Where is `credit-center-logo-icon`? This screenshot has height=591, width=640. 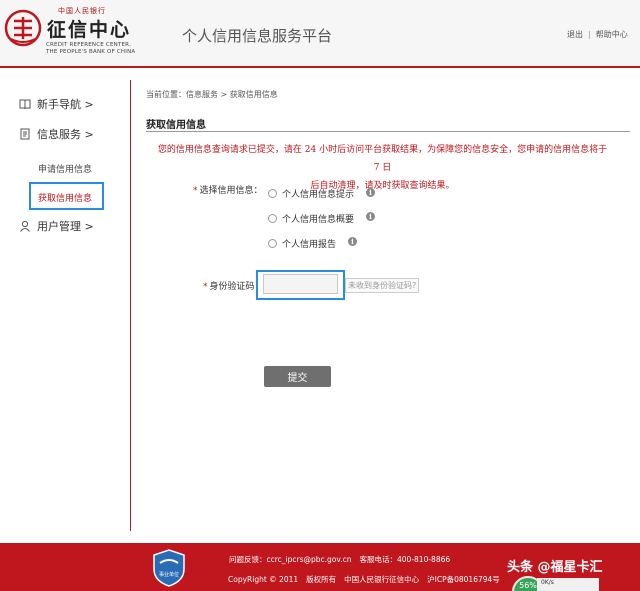
credit-center-logo-icon is located at coordinates (23, 28).